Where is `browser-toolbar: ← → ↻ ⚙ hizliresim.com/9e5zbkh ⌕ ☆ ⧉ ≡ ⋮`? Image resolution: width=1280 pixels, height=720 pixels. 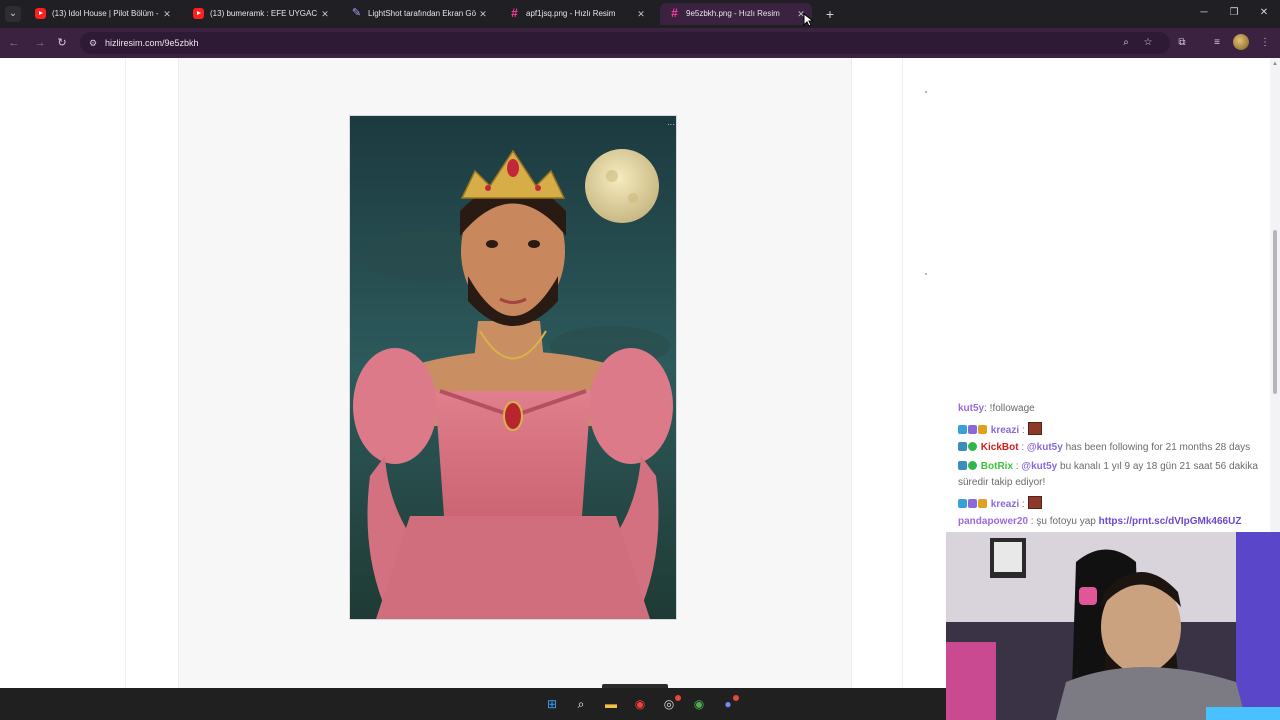 browser-toolbar: ← → ↻ ⚙ hizliresim.com/9e5zbkh ⌕ ☆ ⧉ ≡ ⋮ is located at coordinates (640, 43).